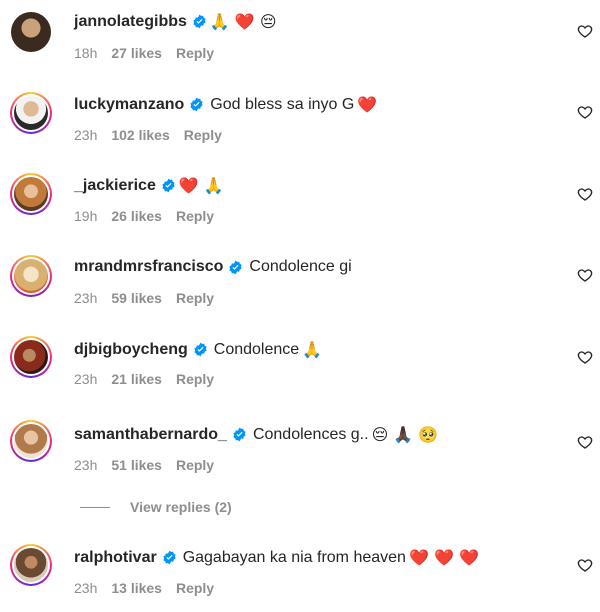  Describe the element at coordinates (136, 53) in the screenshot. I see `likes-count: 27 likes` at that location.